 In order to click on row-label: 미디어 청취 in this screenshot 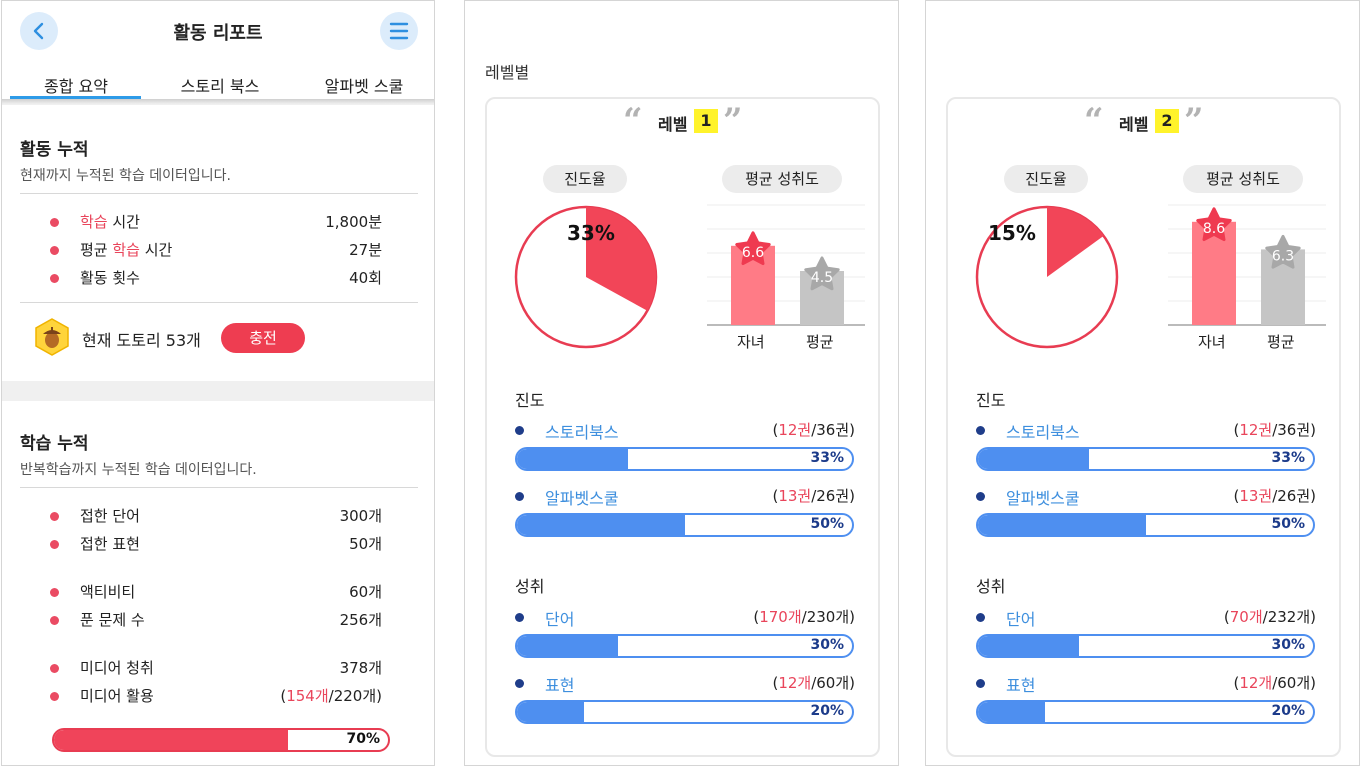, I will do `click(117, 668)`.